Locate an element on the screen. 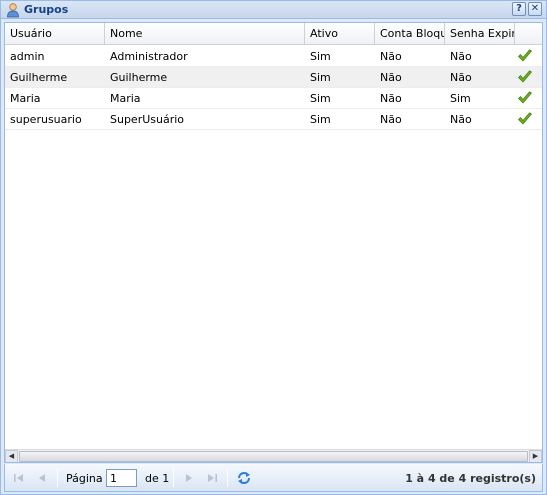 This screenshot has height=495, width=547. table-row: superusuario SuperUsuário Sim Não Não is located at coordinates (273, 119).